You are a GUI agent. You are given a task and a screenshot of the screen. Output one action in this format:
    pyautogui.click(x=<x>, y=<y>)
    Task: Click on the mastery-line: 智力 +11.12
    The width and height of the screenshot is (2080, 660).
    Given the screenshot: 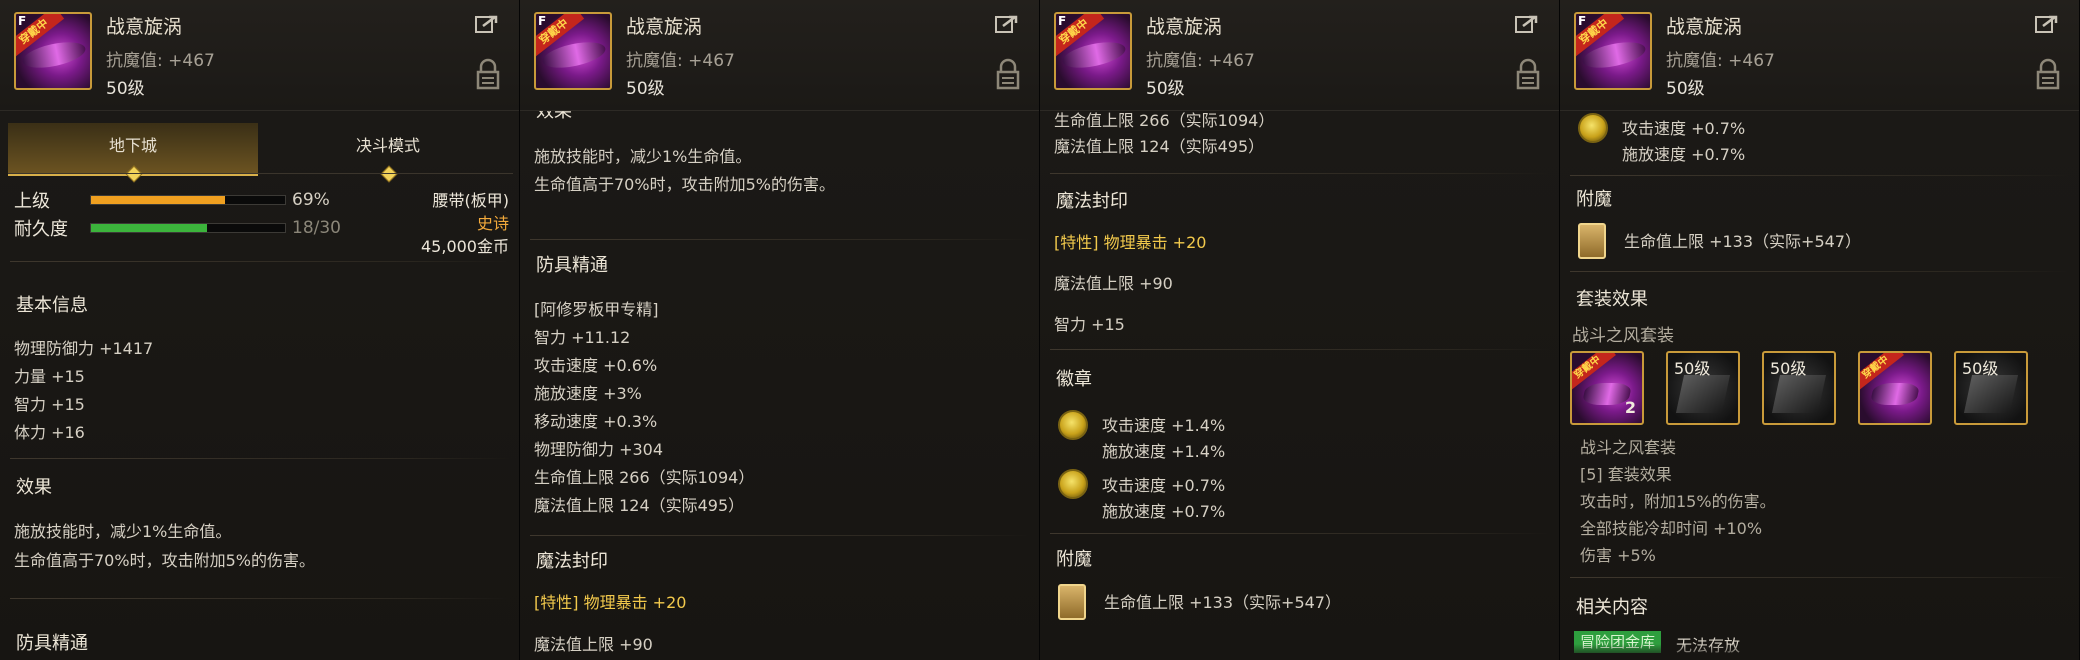 What is the action you would take?
    pyautogui.click(x=582, y=337)
    